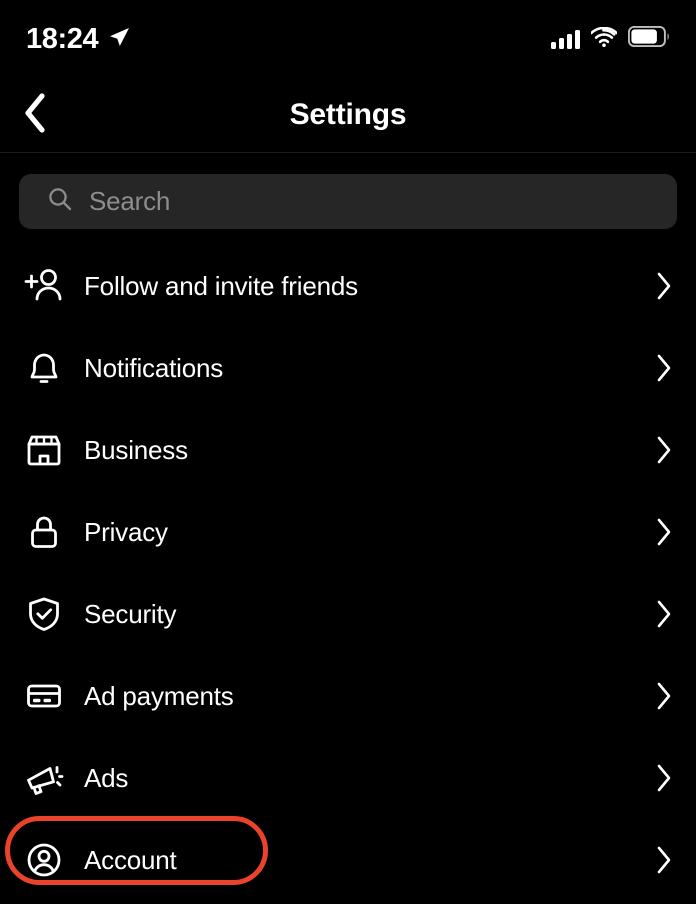  What do you see at coordinates (62, 38) in the screenshot?
I see `status-bar-clock: 18:24` at bounding box center [62, 38].